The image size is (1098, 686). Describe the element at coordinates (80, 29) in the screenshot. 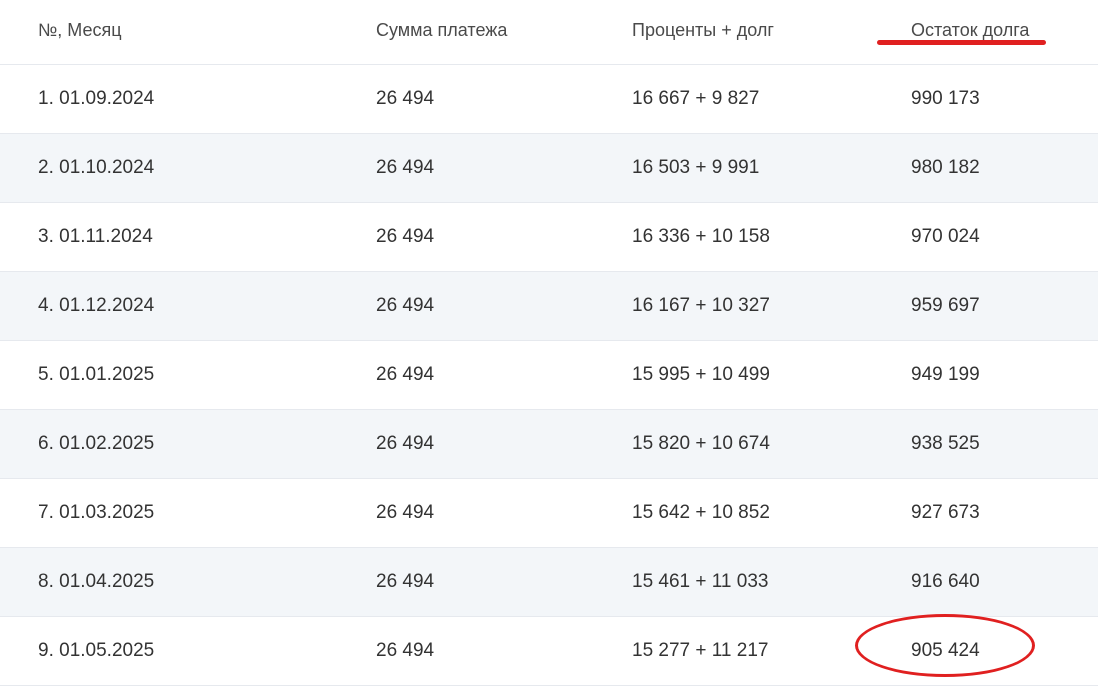

I see `header-num-month: №, Месяц` at that location.